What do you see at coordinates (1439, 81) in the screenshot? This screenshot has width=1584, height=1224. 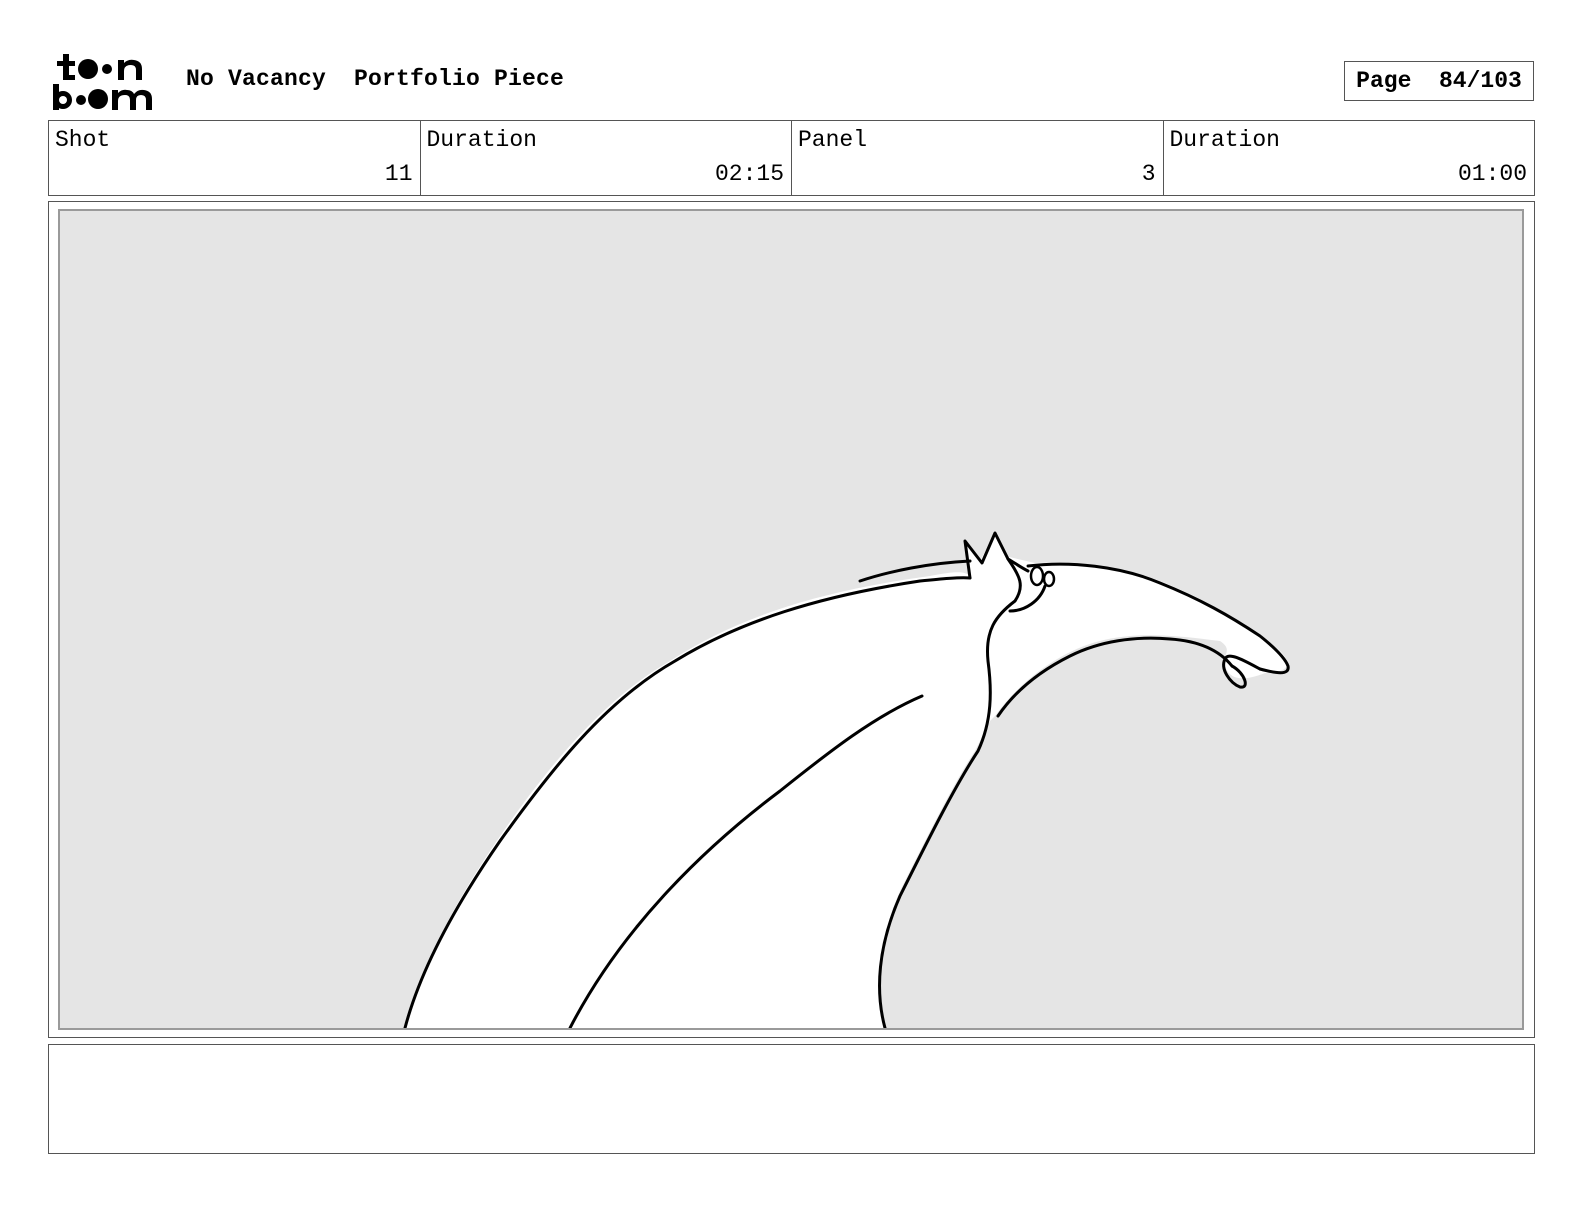 I see `page-indicator: Page 84/103` at bounding box center [1439, 81].